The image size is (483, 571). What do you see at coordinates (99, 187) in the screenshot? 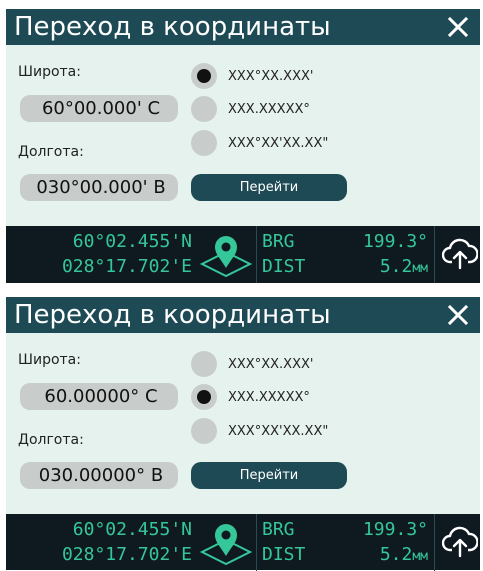
I see `longitude-field: 030°00.000' В` at bounding box center [99, 187].